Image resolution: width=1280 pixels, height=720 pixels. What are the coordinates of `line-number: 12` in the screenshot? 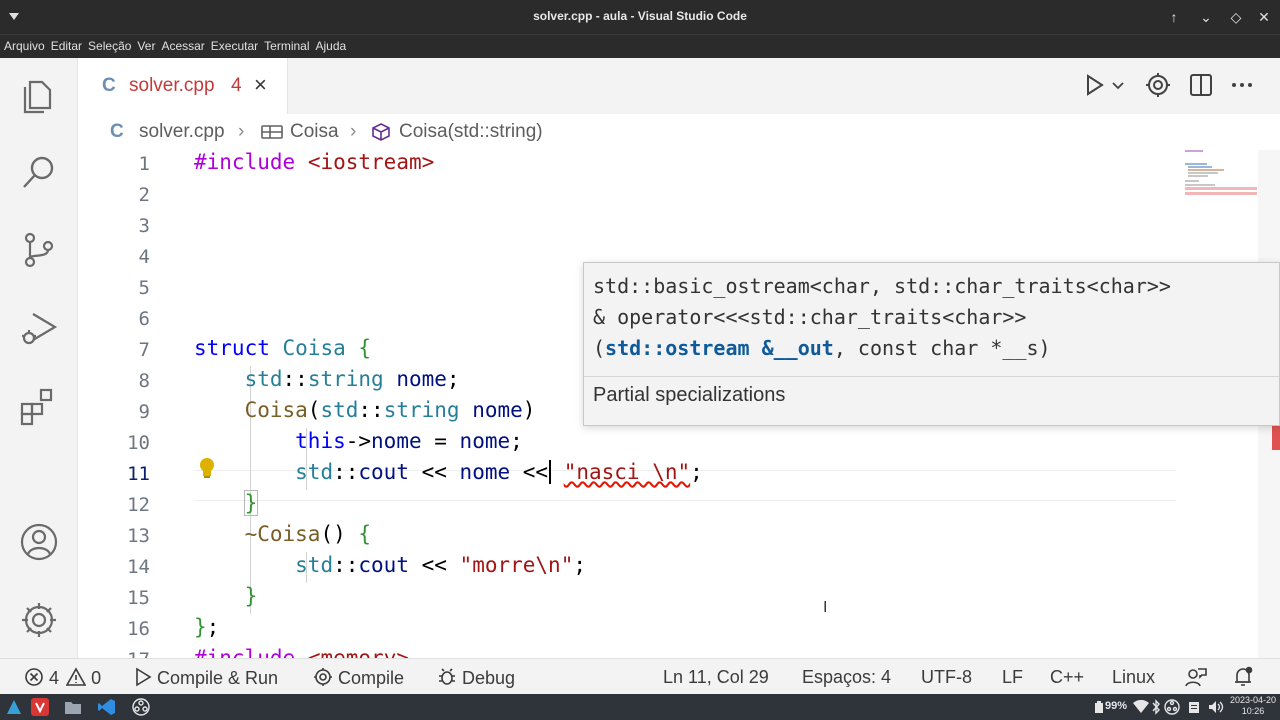 It's located at (138, 505).